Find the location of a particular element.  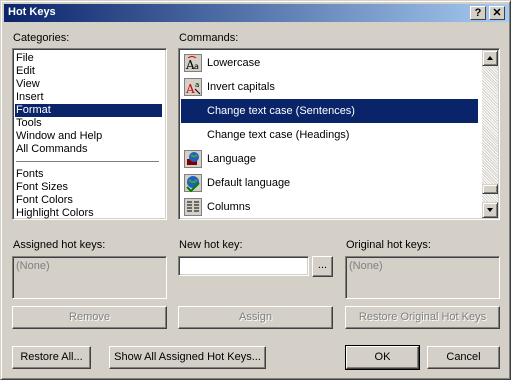

scroll-up-button is located at coordinates (490, 58).